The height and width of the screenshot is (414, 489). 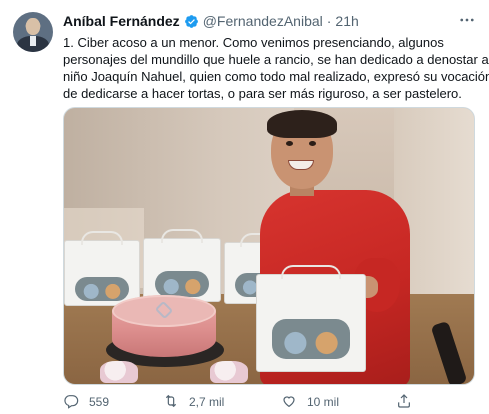 I want to click on like-count: 10 mil, so click(x=323, y=402).